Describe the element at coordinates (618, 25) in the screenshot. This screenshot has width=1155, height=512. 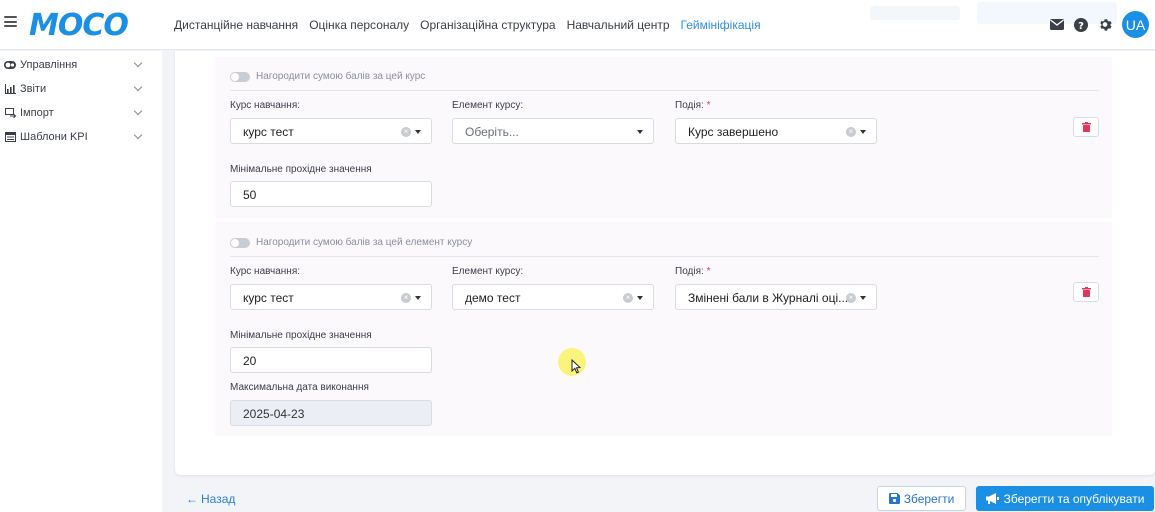
I see `nav-item-training-center: Навчальний центр` at that location.